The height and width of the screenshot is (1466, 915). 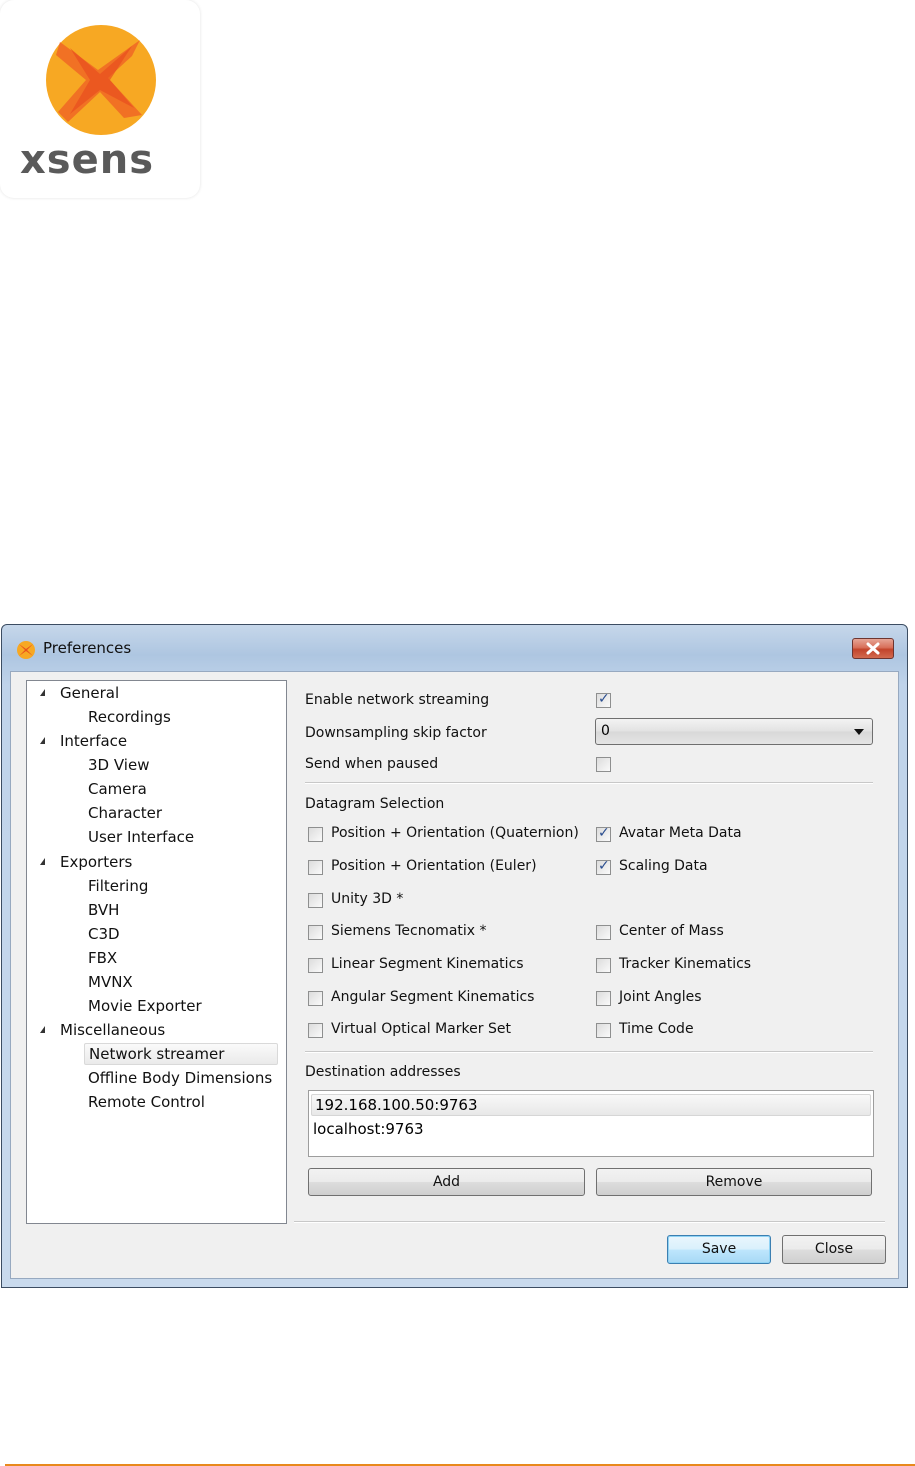 I want to click on datagram-checkbox-linear-kinematics, so click(x=315, y=965).